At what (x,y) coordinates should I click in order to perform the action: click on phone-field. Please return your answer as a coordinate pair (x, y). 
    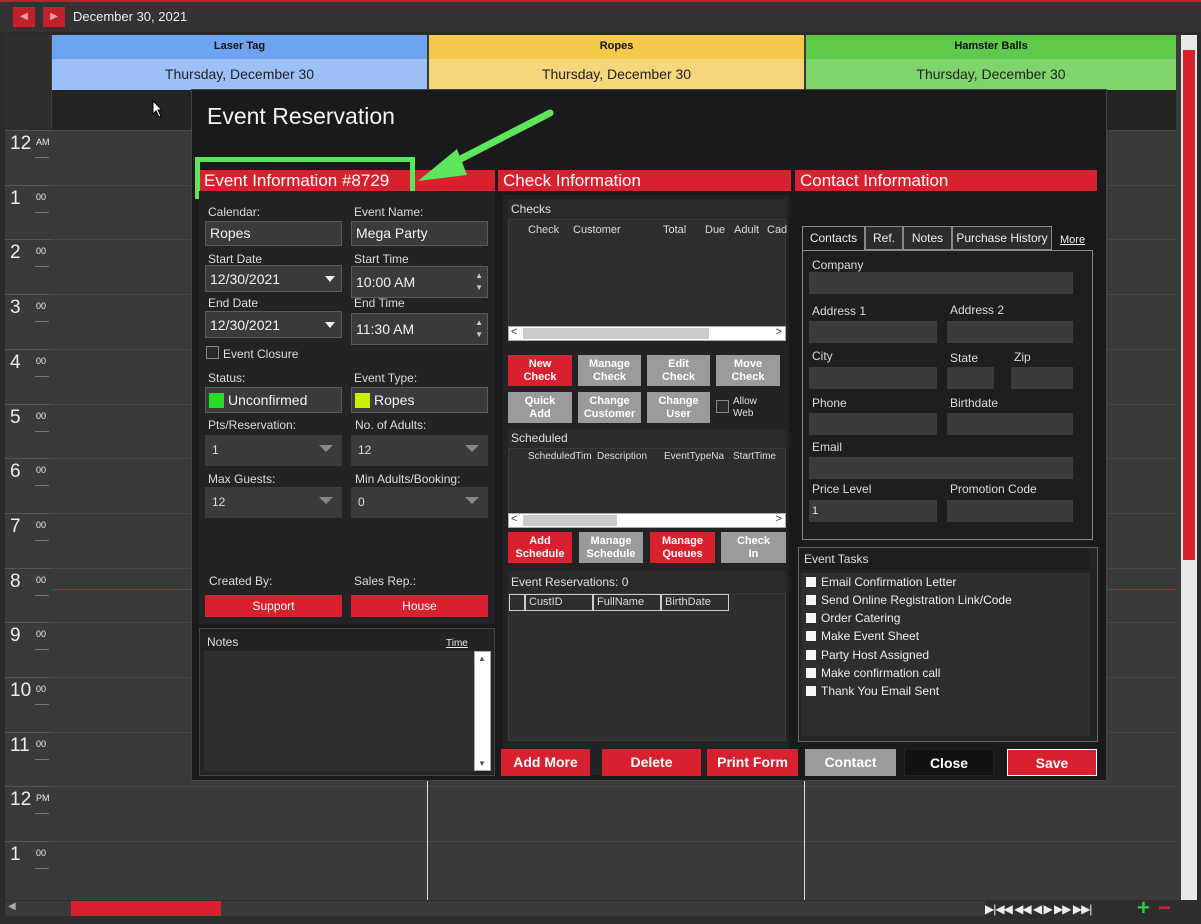
    Looking at the image, I should click on (873, 424).